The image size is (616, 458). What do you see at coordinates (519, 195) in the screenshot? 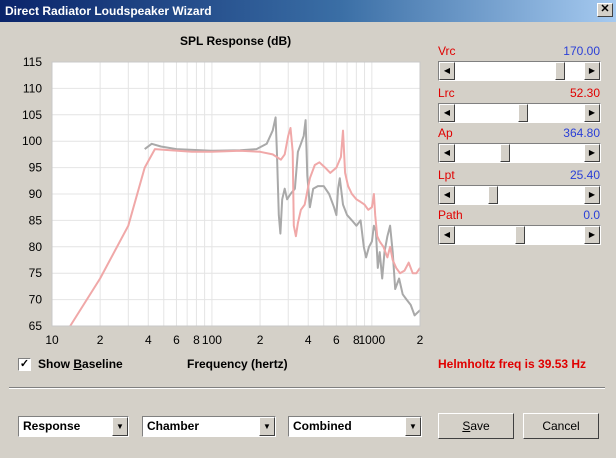
I see `slider-lpt: ◀ ▶` at bounding box center [519, 195].